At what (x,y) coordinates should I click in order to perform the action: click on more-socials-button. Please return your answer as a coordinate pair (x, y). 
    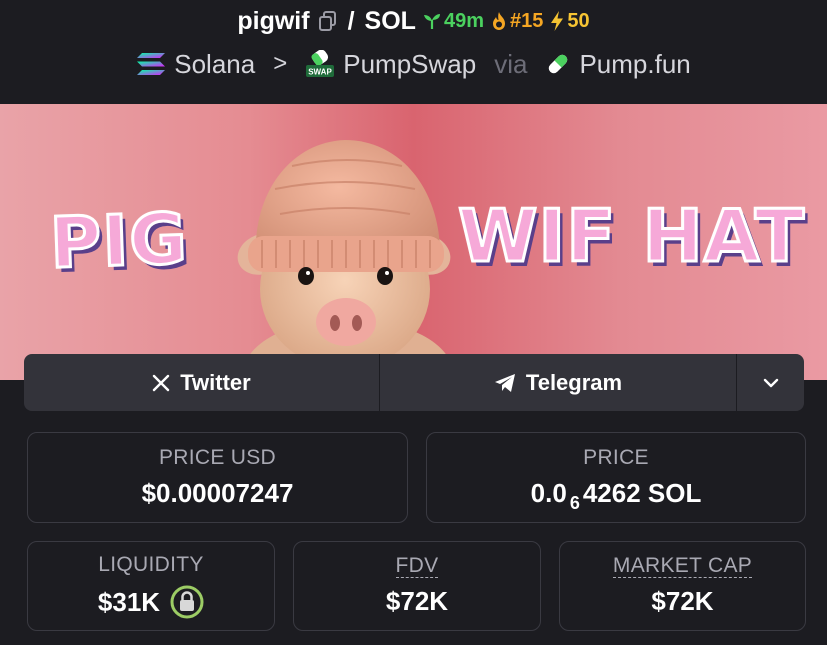
    Looking at the image, I should click on (770, 382).